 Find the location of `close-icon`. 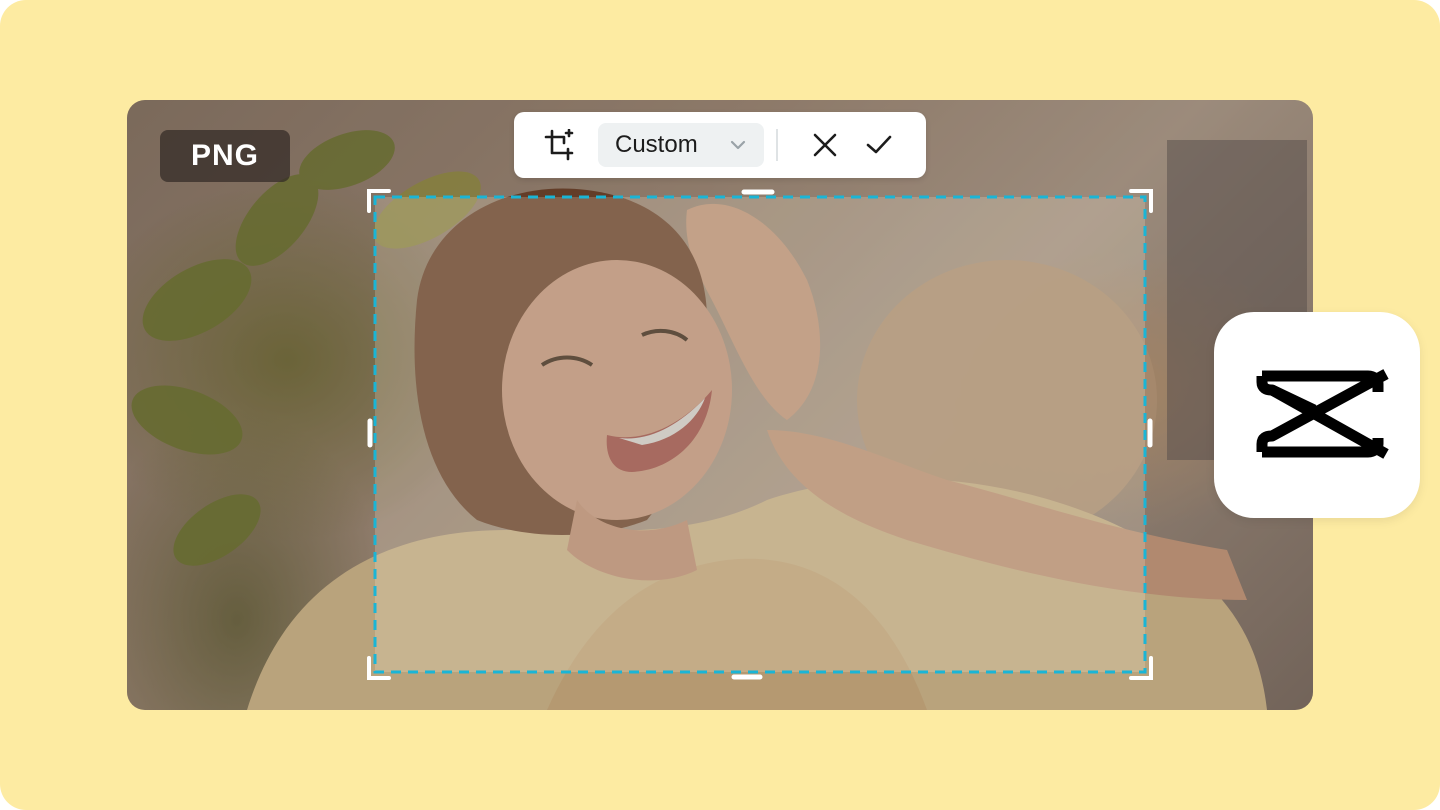

close-icon is located at coordinates (825, 145).